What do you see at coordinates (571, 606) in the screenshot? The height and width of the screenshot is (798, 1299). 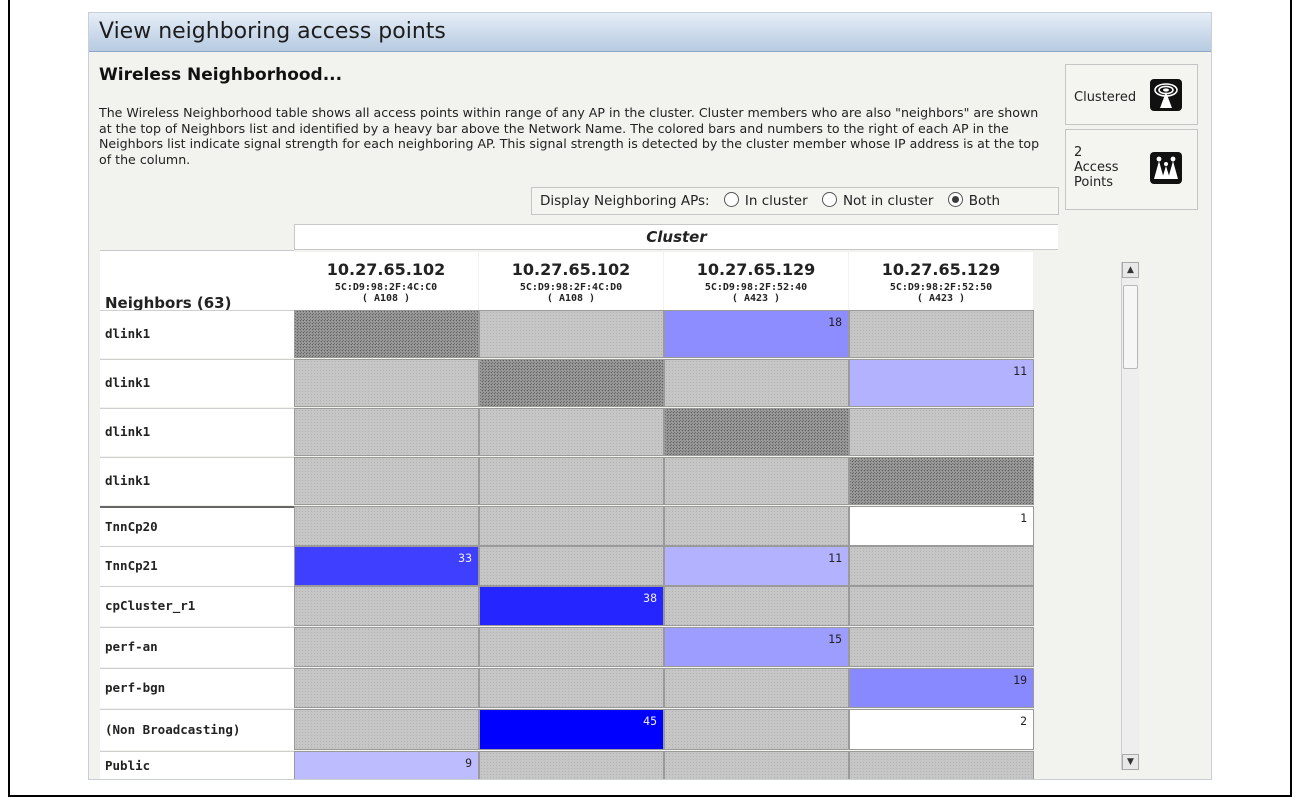 I see `signal-cell: 38` at bounding box center [571, 606].